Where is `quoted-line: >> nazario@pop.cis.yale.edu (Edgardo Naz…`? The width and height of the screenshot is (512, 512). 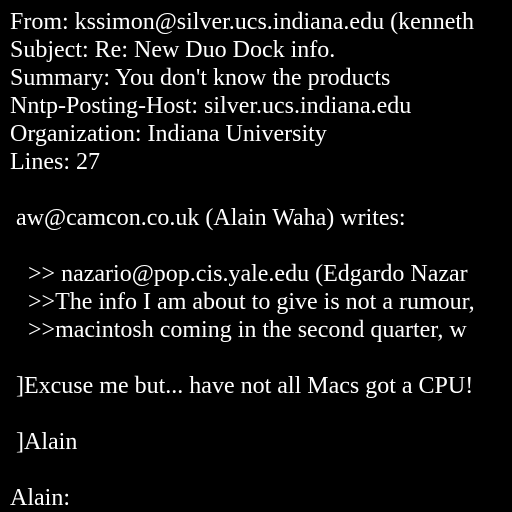
quoted-line: >> nazario@pop.cis.yale.edu (Edgardo Naz… is located at coordinates (239, 274).